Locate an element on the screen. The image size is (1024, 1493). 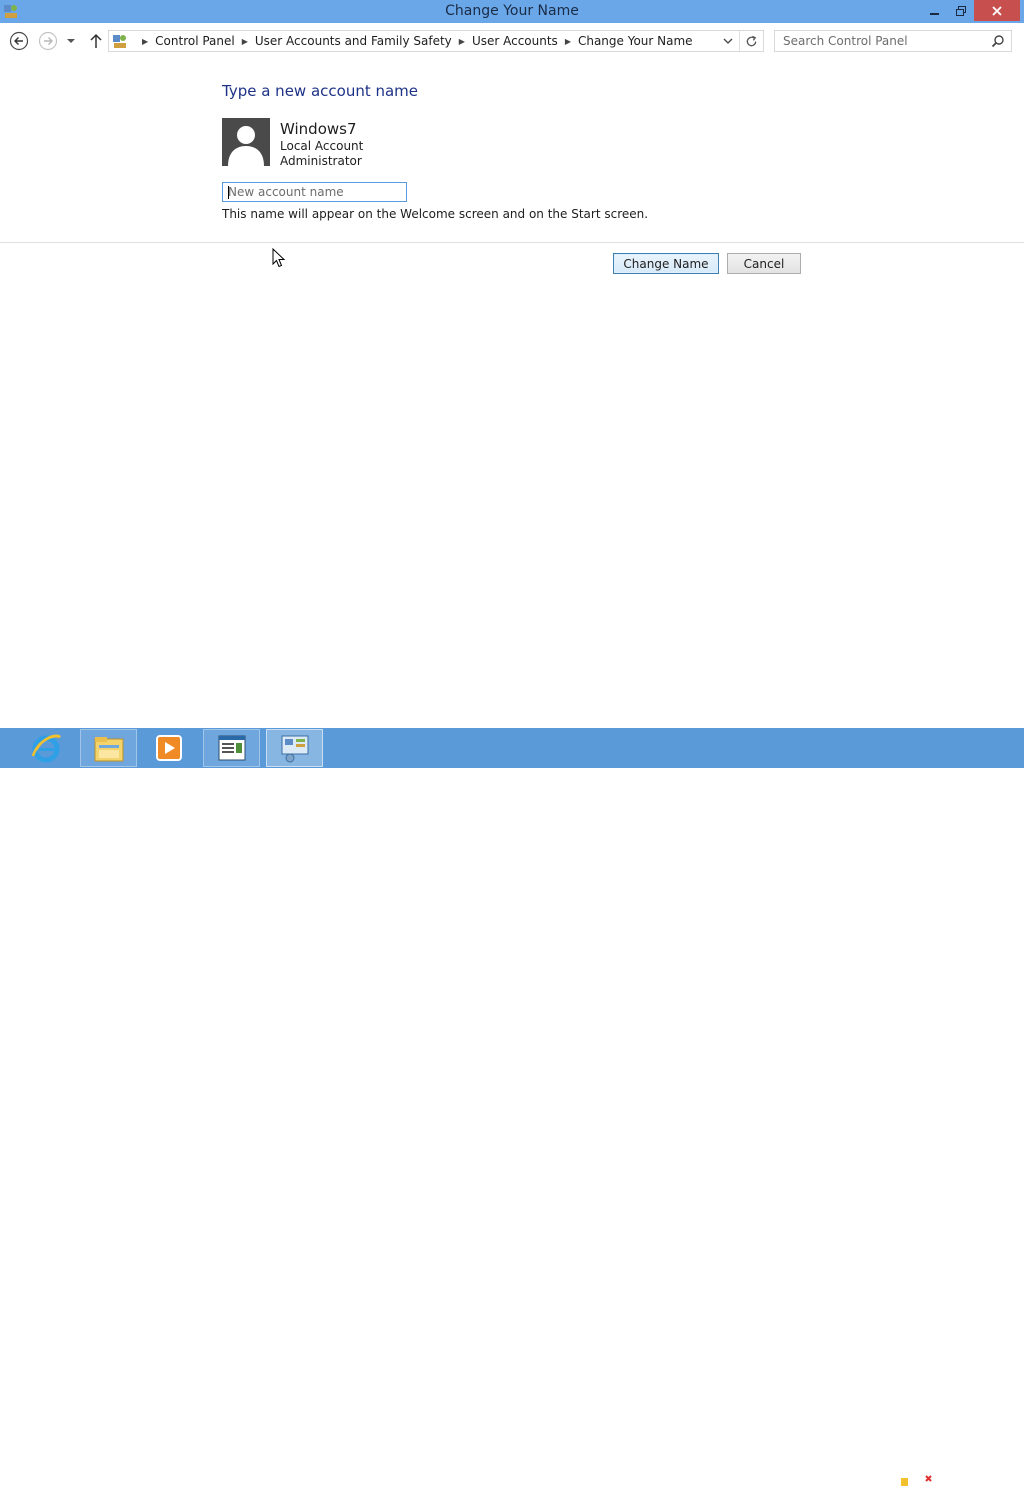
account-type: Local Account is located at coordinates (322, 146).